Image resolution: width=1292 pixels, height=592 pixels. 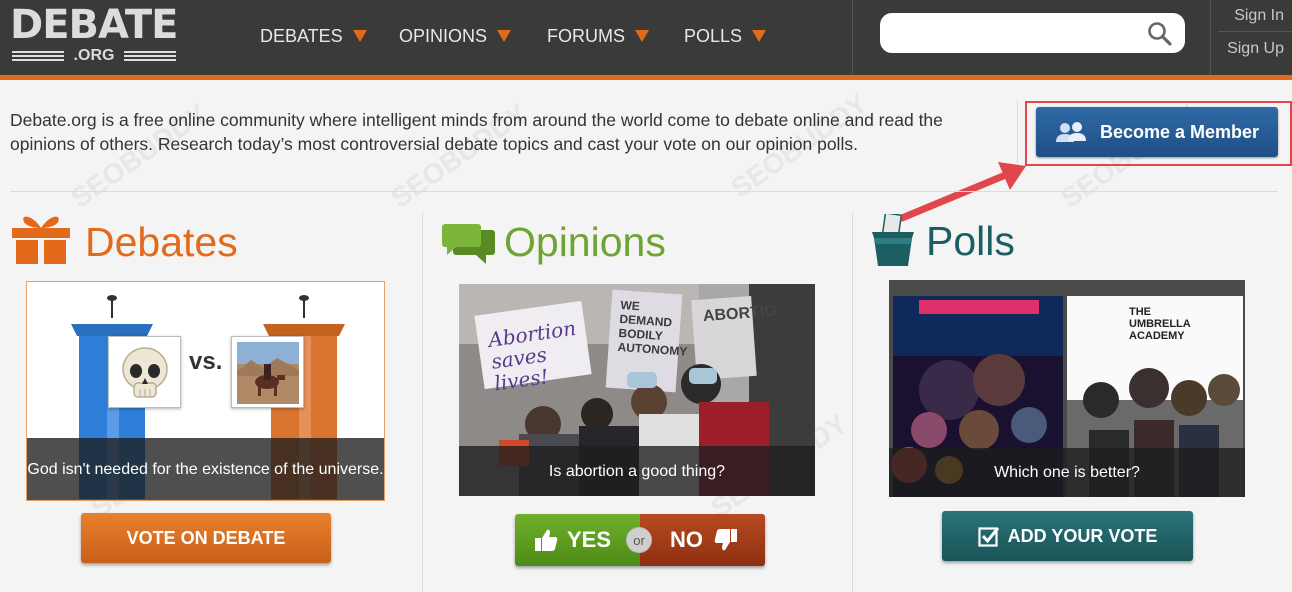 What do you see at coordinates (686, 539) in the screenshot?
I see `no-label: NO` at bounding box center [686, 539].